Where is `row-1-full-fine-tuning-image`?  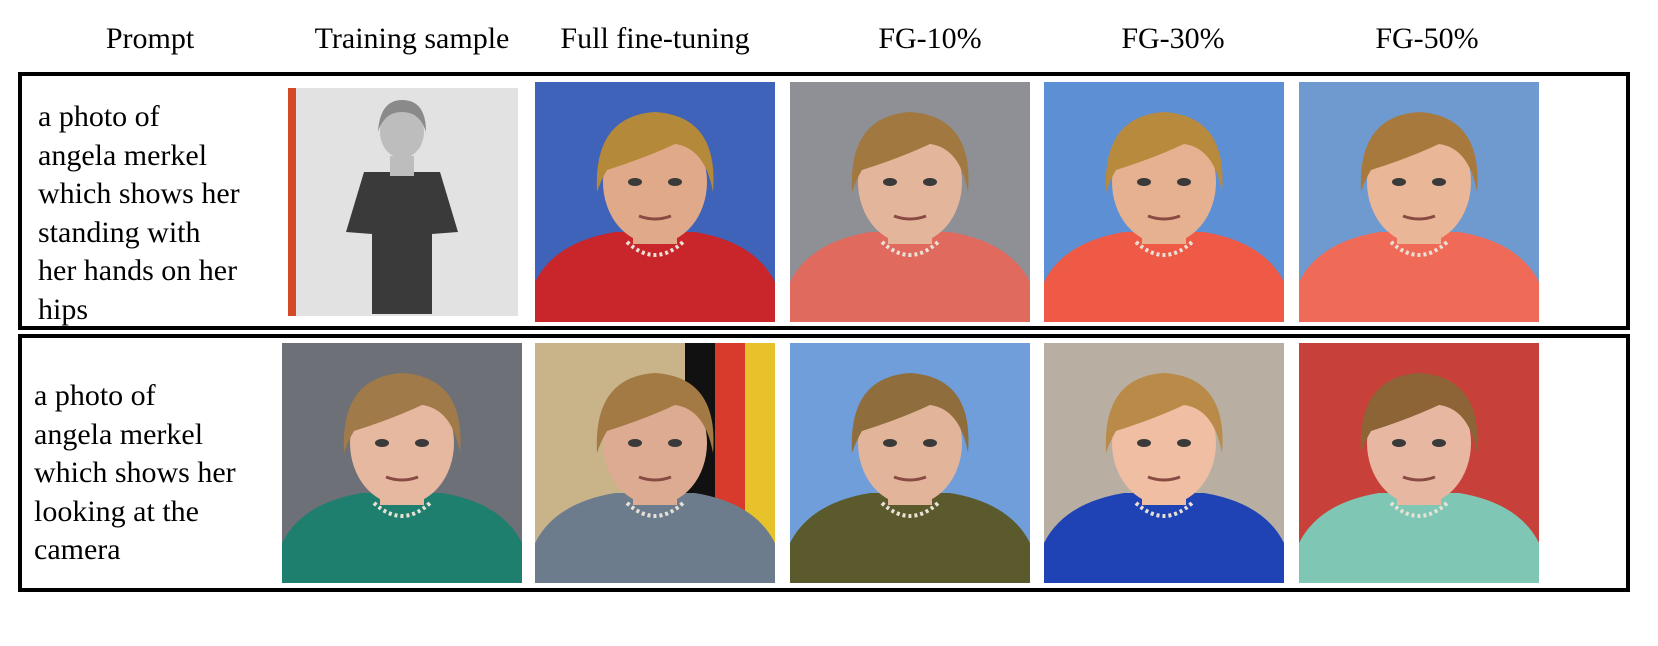
row-1-full-fine-tuning-image is located at coordinates (655, 202).